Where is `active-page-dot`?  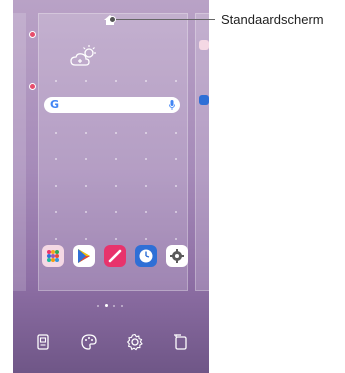
active-page-dot is located at coordinates (106, 305).